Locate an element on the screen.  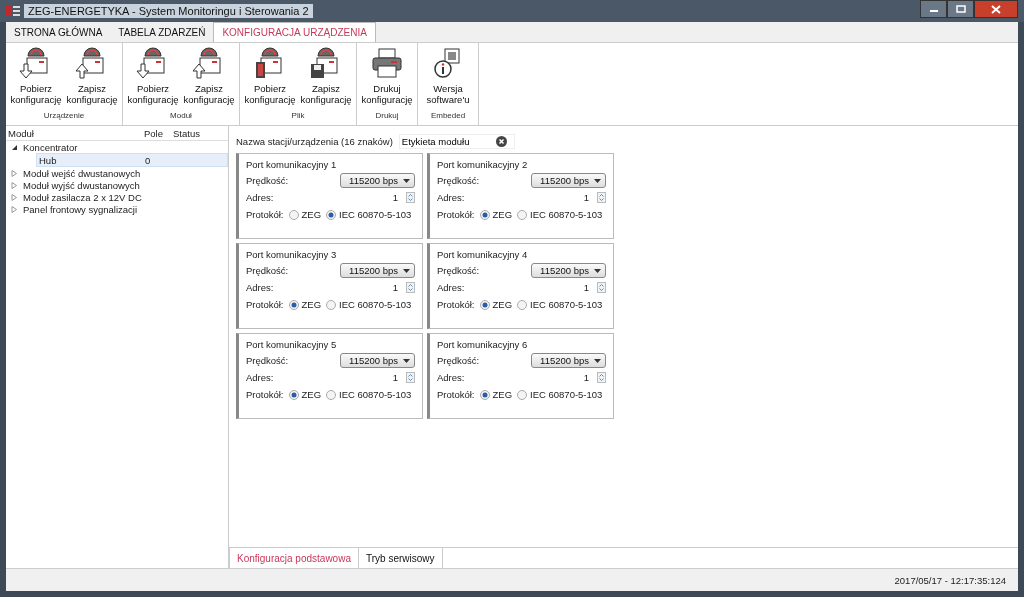
tab: KONFIGURACJA URZĄDZENIA is located at coordinates (294, 32).